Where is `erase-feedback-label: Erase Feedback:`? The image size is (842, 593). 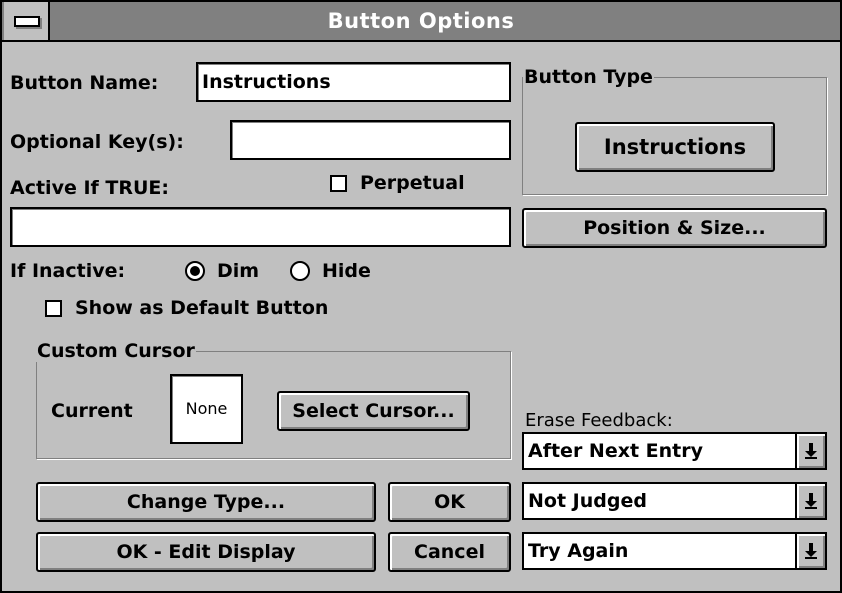
erase-feedback-label: Erase Feedback: is located at coordinates (599, 420).